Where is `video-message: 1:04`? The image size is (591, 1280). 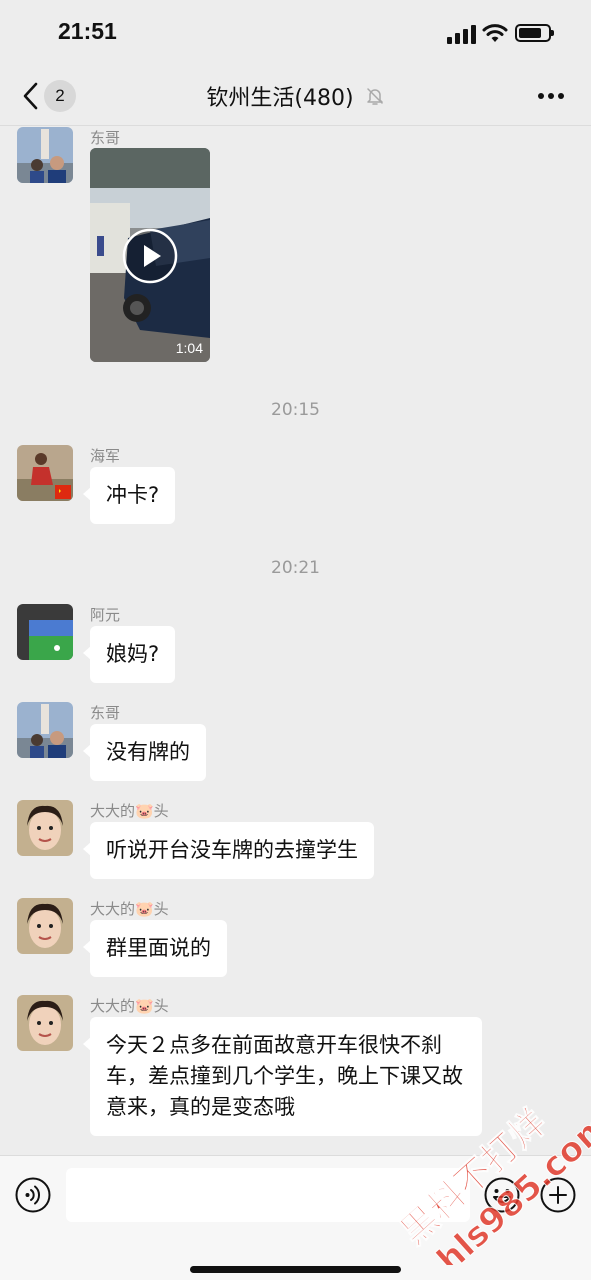 video-message: 1:04 is located at coordinates (150, 255).